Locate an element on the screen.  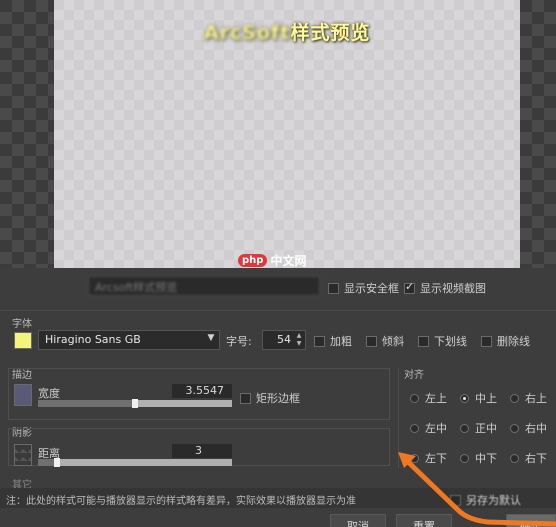
underline-label: 下划线 is located at coordinates (450, 341).